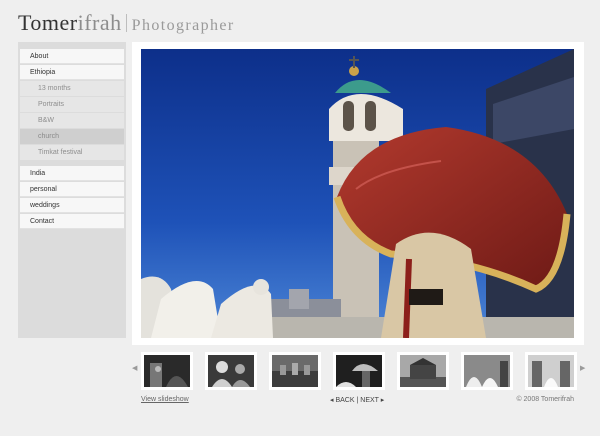 This screenshot has height=436, width=600. Describe the element at coordinates (332, 400) in the screenshot. I see `back-arrow-icon: ◂` at that location.